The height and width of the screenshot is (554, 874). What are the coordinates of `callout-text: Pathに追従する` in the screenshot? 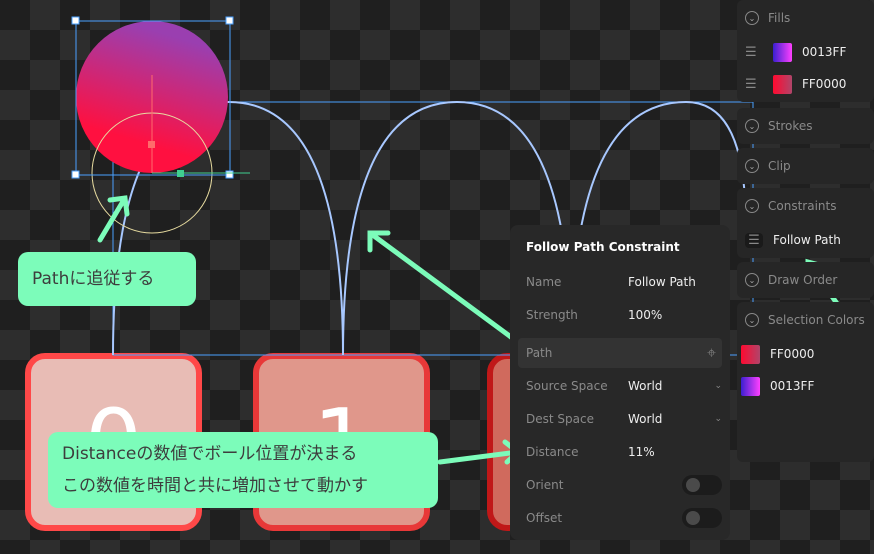 It's located at (93, 279).